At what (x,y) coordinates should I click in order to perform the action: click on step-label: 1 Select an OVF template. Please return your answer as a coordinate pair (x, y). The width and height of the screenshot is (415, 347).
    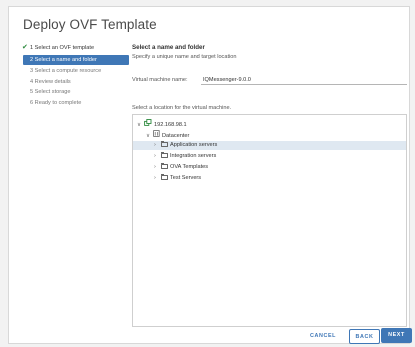
    Looking at the image, I should click on (62, 48).